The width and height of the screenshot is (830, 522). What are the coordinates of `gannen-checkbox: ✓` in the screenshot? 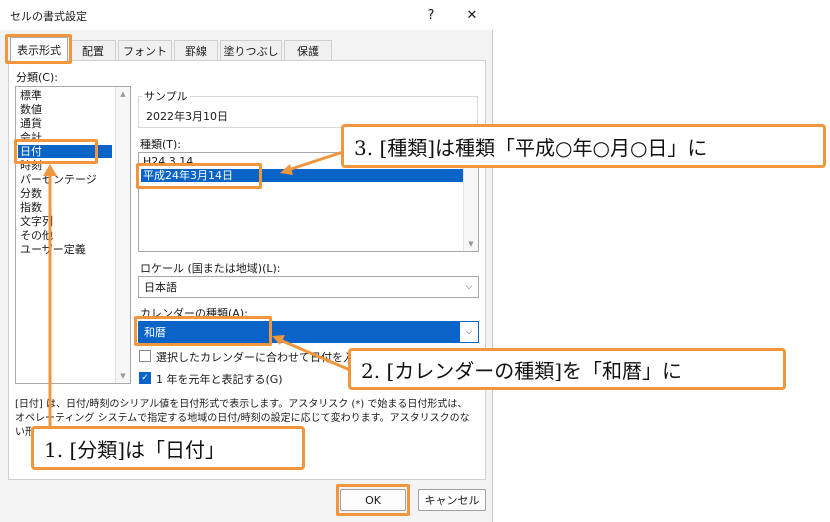 It's located at (145, 378).